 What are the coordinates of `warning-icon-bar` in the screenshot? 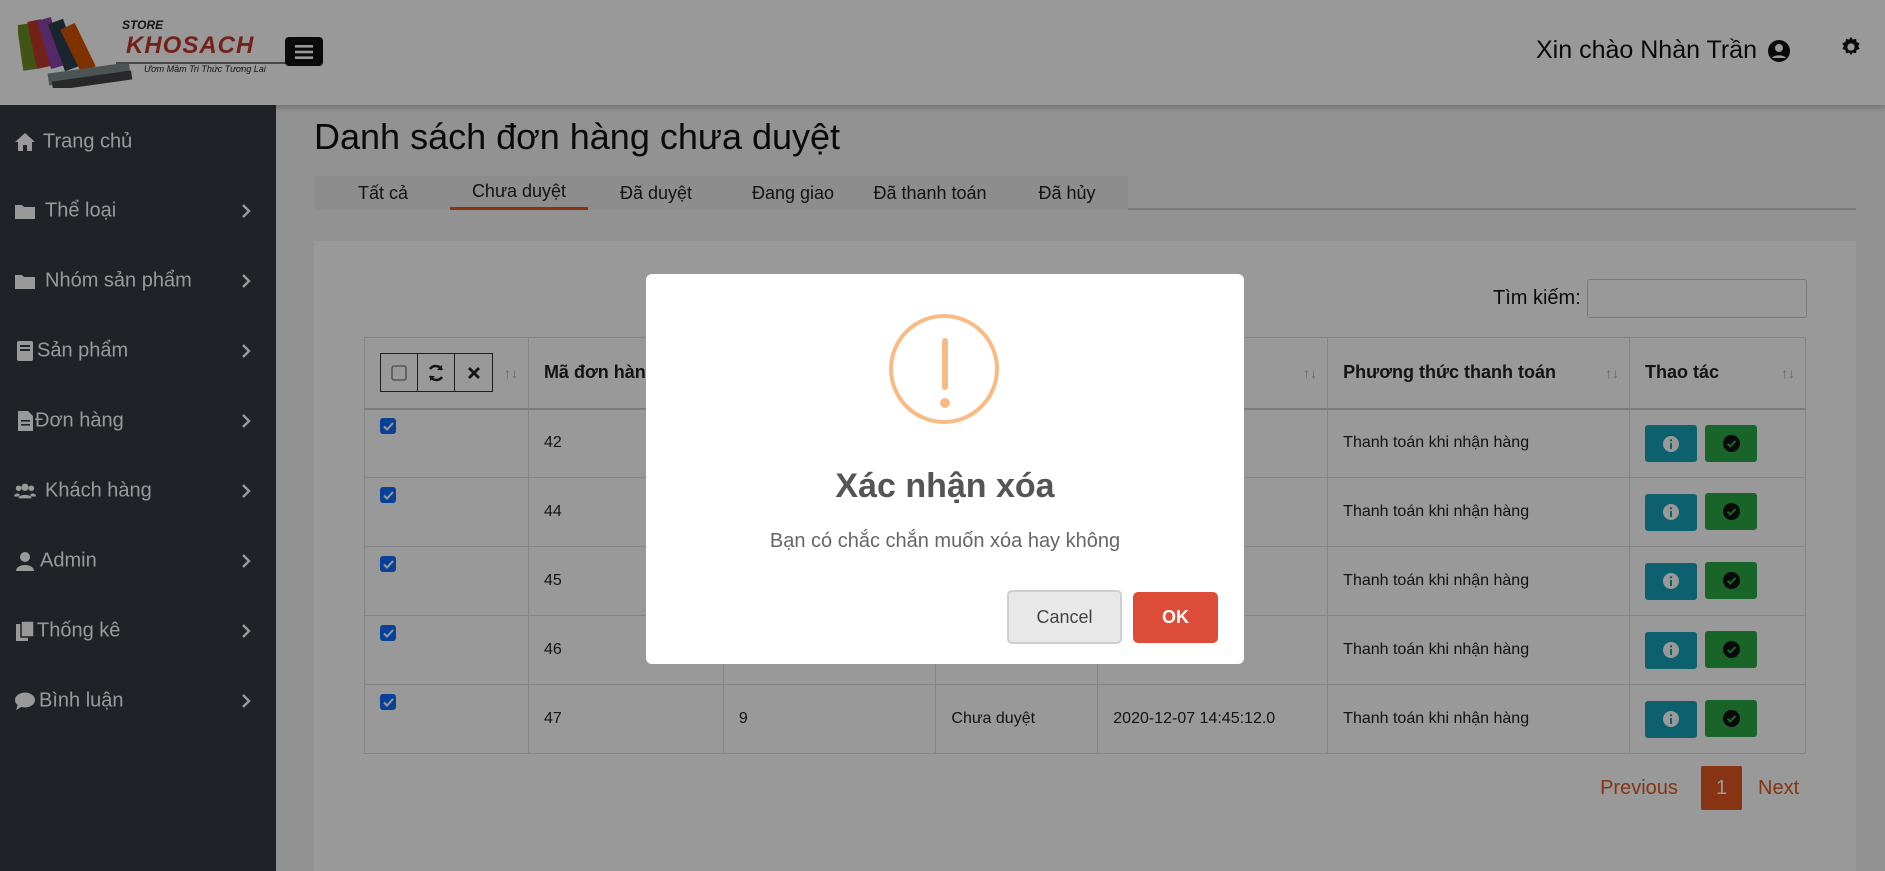 It's located at (945, 364).